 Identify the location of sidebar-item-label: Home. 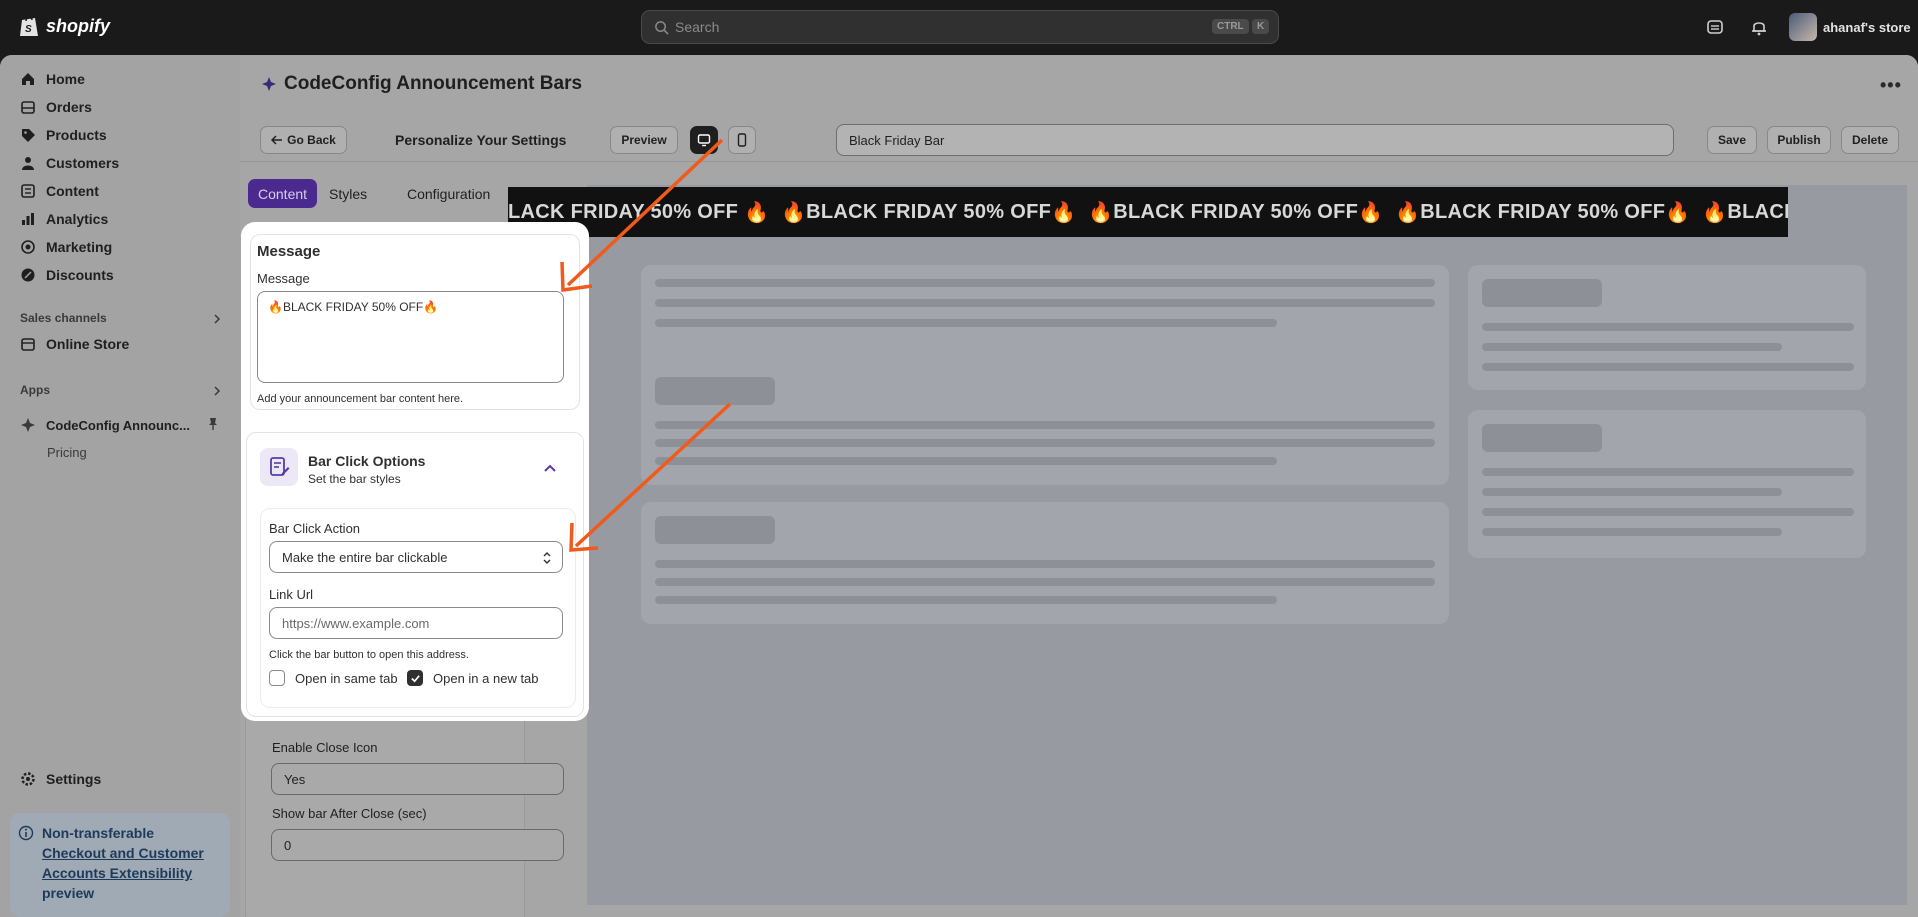
(65, 79).